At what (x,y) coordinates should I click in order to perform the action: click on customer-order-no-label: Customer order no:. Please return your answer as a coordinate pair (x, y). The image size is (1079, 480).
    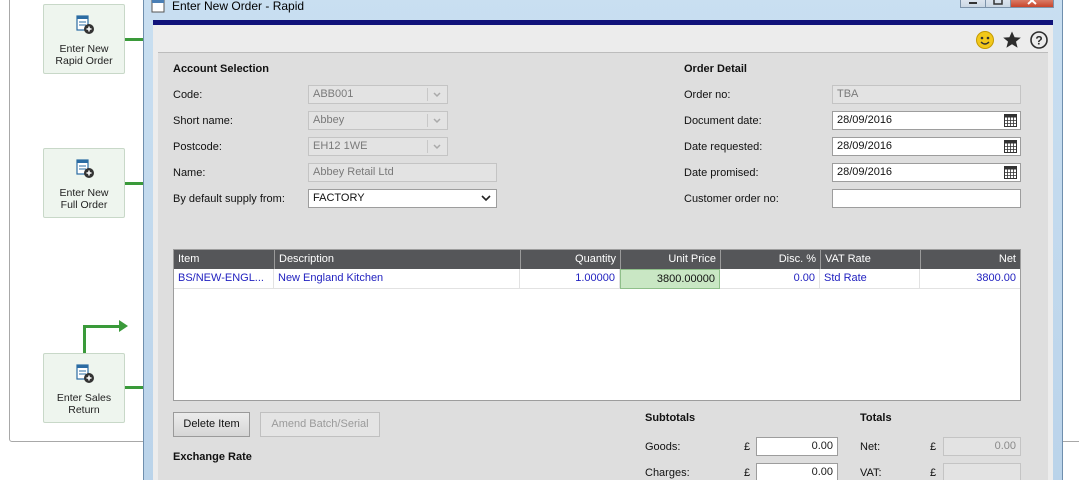
    Looking at the image, I should click on (731, 199).